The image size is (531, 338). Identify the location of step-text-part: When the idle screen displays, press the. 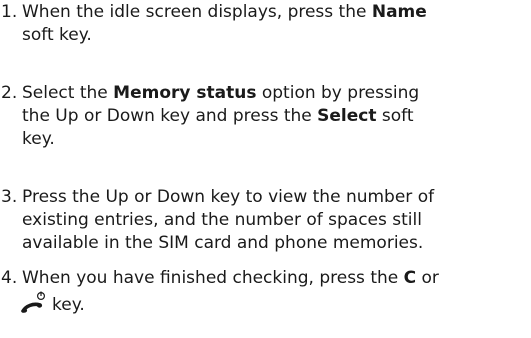
(197, 12).